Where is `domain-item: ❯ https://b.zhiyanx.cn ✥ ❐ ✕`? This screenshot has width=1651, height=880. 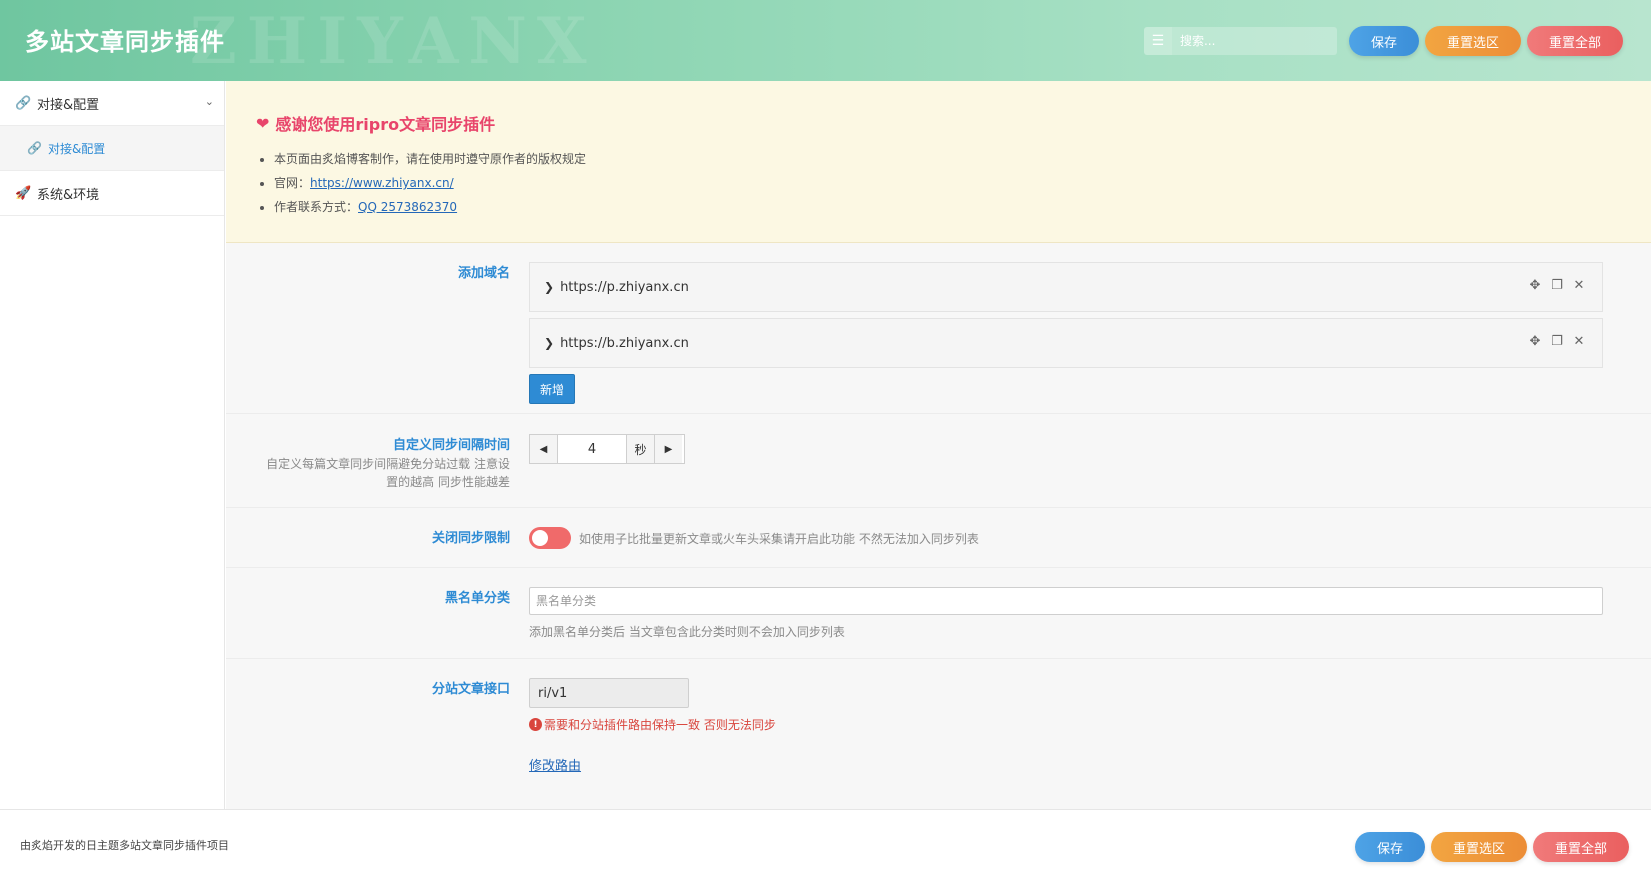 domain-item: ❯ https://b.zhiyanx.cn ✥ ❐ ✕ is located at coordinates (1066, 343).